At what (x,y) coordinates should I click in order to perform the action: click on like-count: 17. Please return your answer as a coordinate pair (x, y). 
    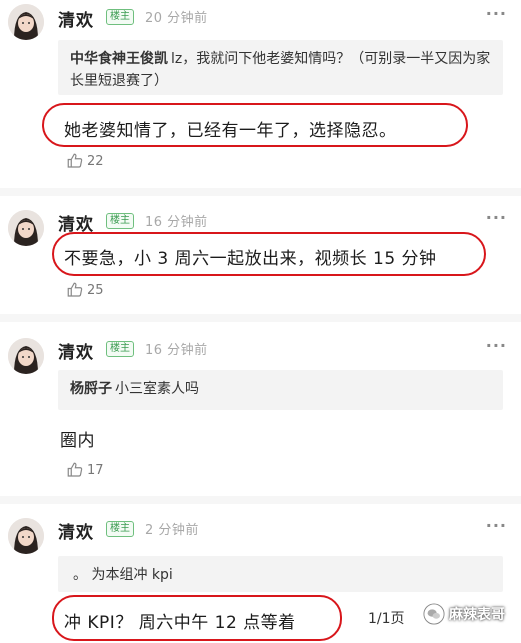
    Looking at the image, I should click on (95, 470).